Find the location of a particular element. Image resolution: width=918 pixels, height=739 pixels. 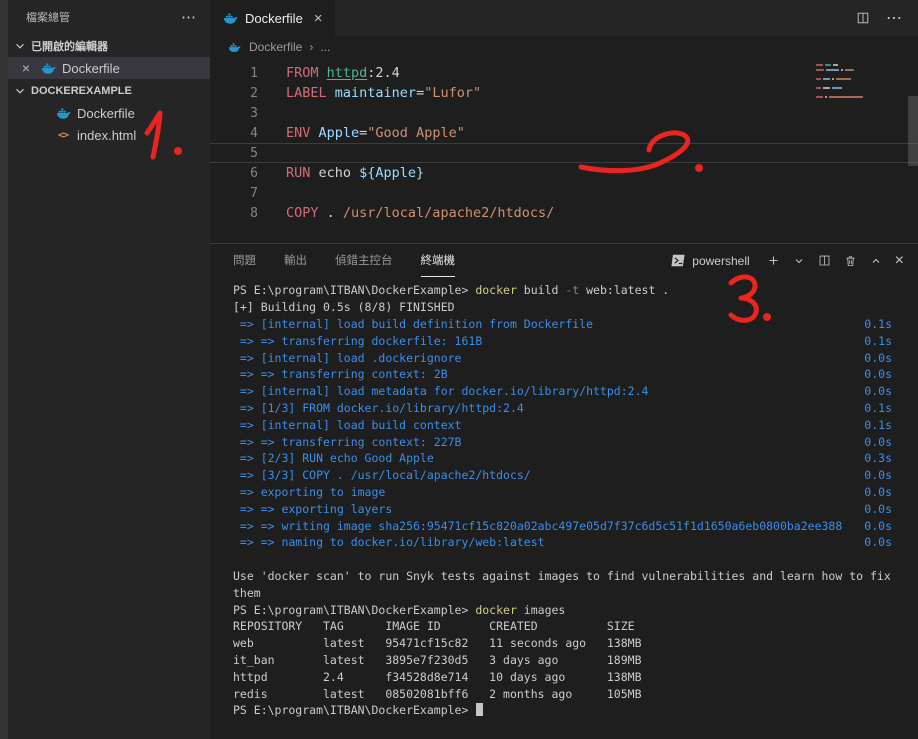

code-line: 3 is located at coordinates (564, 113).